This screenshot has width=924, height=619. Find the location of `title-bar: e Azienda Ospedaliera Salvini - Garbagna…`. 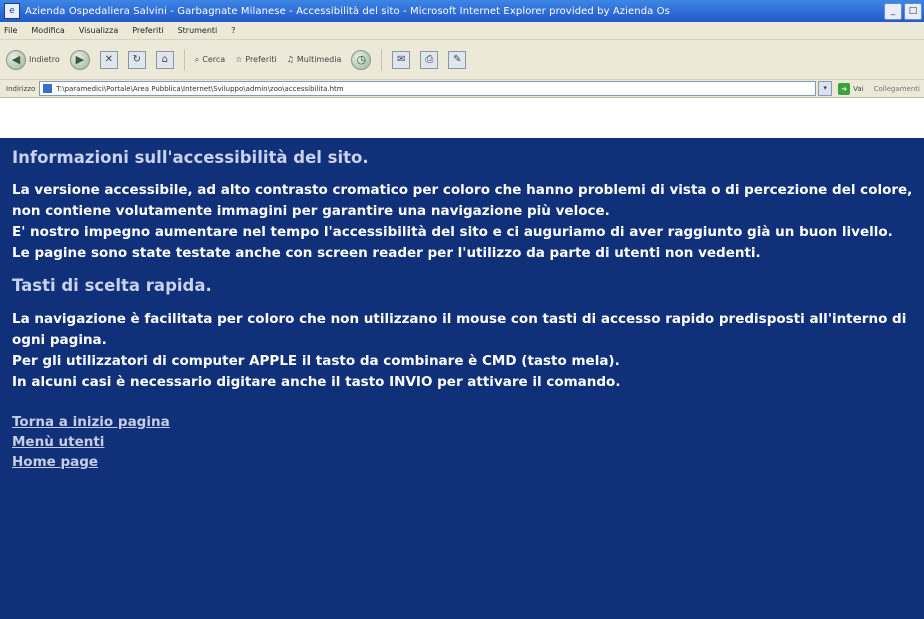

title-bar: e Azienda Ospedaliera Salvini - Garbagna… is located at coordinates (462, 11).